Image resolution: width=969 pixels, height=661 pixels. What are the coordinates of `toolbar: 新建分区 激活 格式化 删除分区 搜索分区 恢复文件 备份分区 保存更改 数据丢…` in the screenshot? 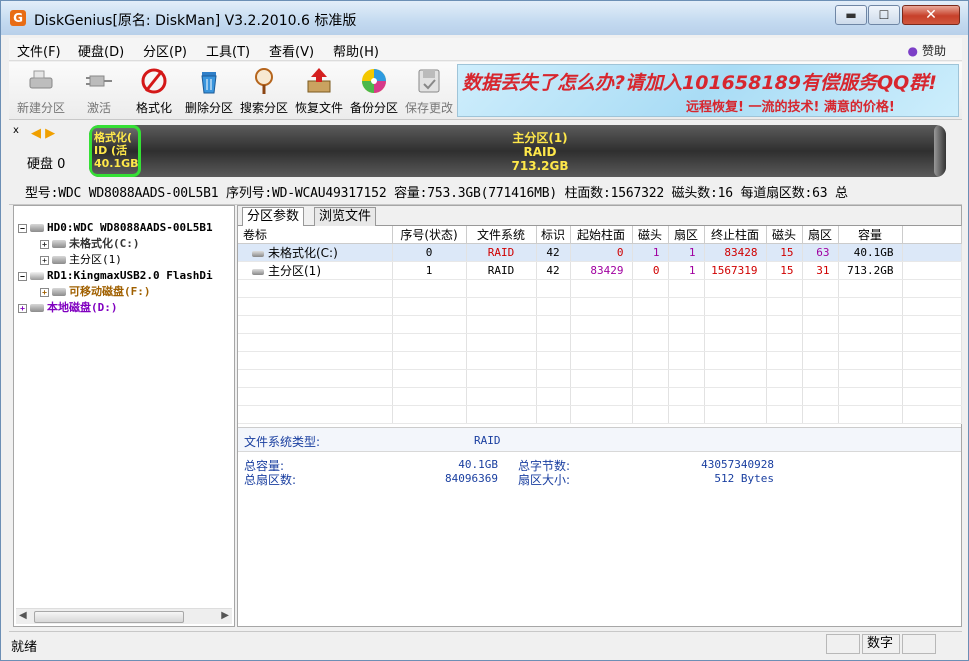 It's located at (485, 91).